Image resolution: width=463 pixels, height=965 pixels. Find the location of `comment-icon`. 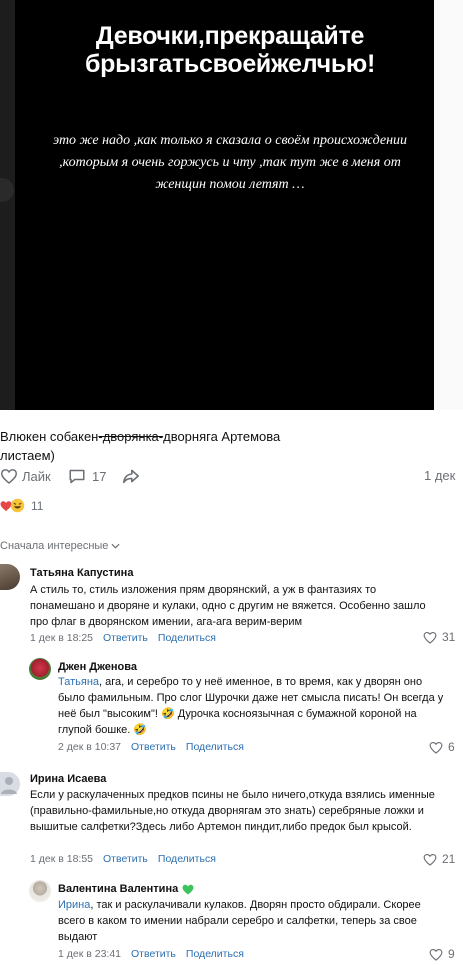

comment-icon is located at coordinates (77, 476).